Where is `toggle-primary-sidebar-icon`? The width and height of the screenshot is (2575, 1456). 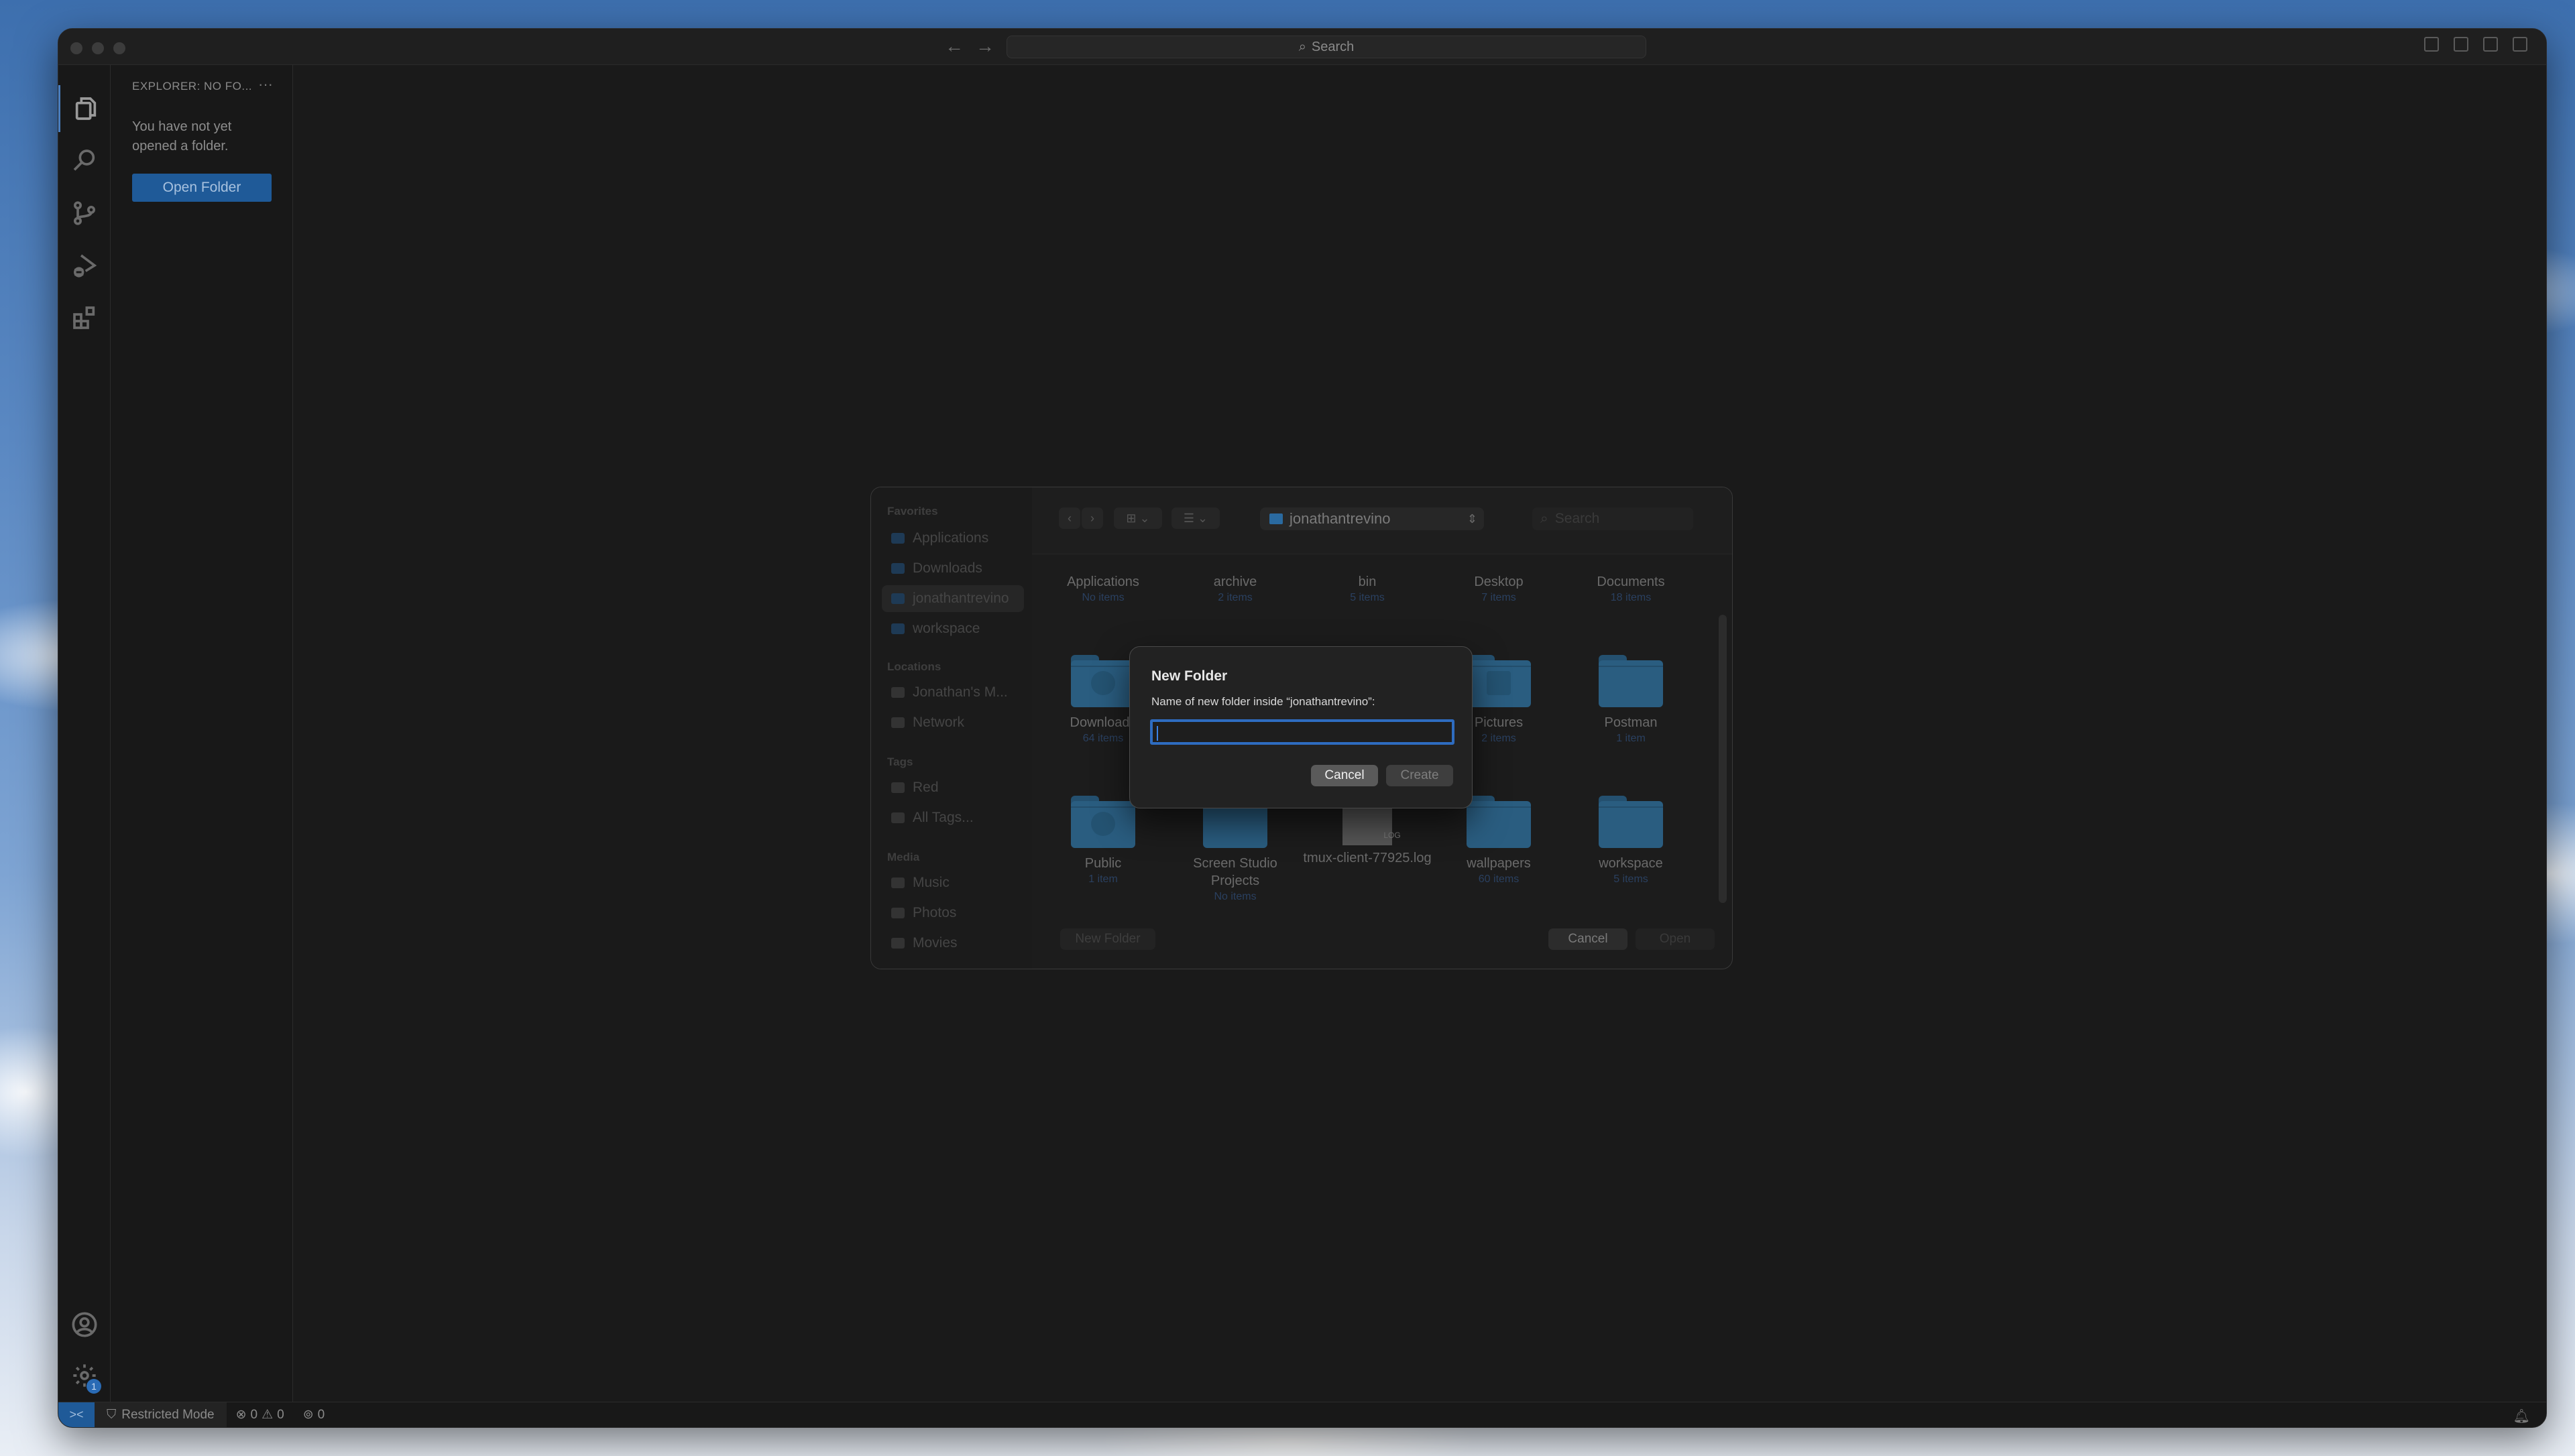
toggle-primary-sidebar-icon is located at coordinates (2431, 44).